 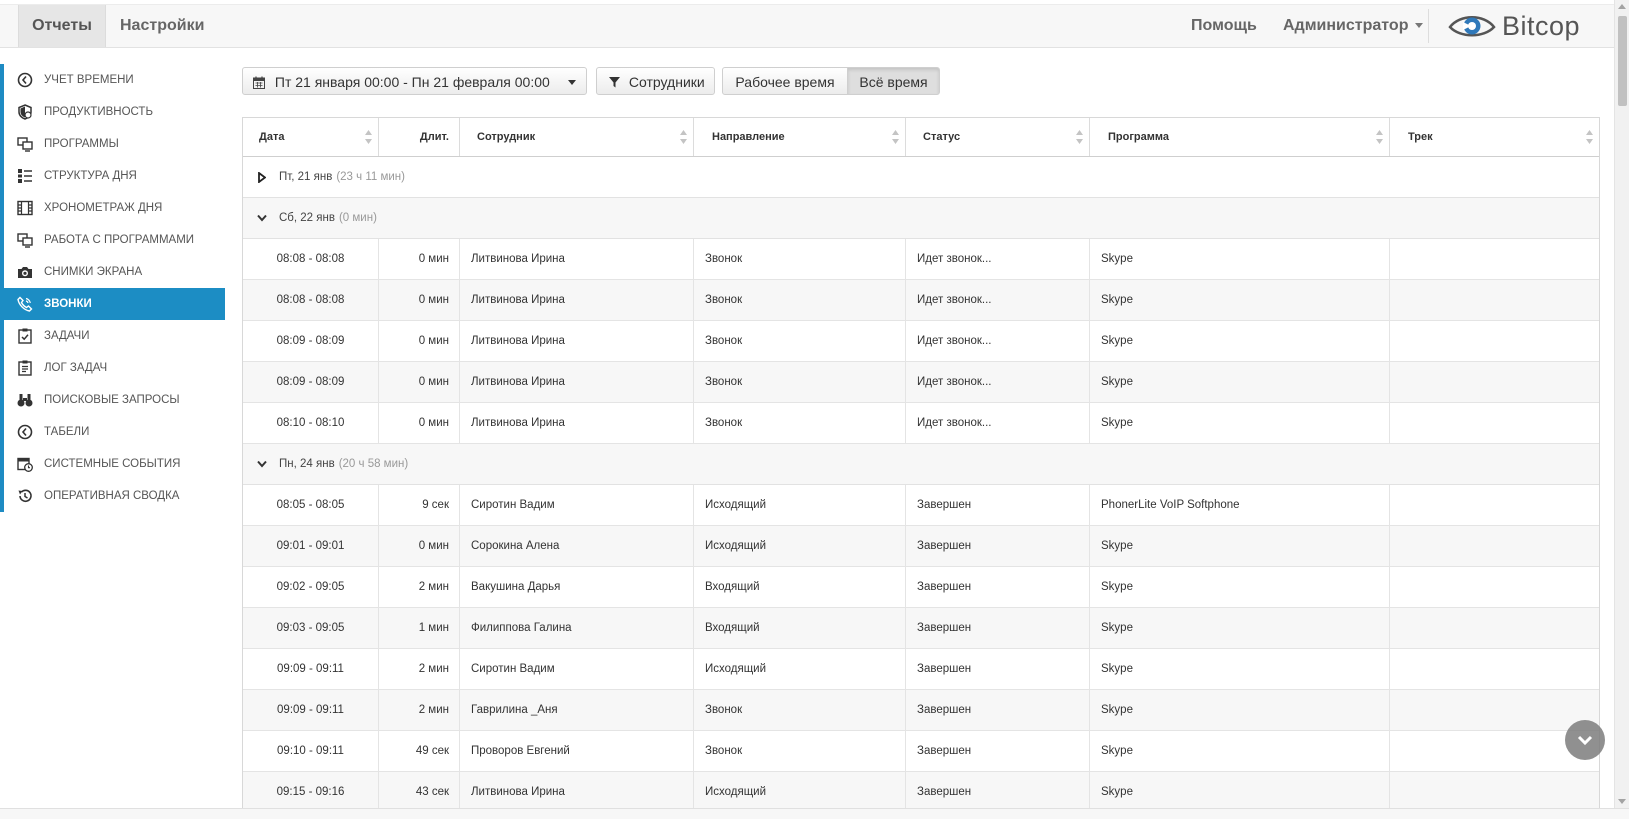 I want to click on task-log-icon, so click(x=25, y=368).